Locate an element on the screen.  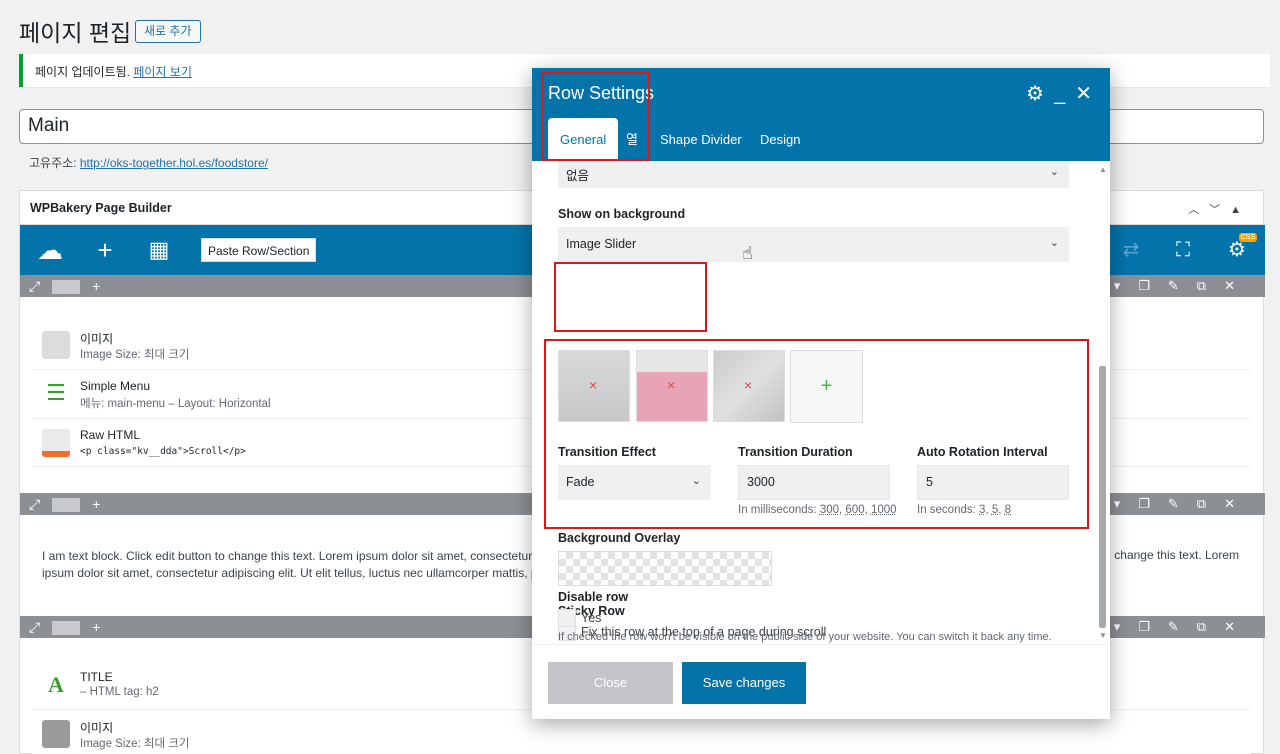
permalink-label: 고유주소: is located at coordinates (53, 163).